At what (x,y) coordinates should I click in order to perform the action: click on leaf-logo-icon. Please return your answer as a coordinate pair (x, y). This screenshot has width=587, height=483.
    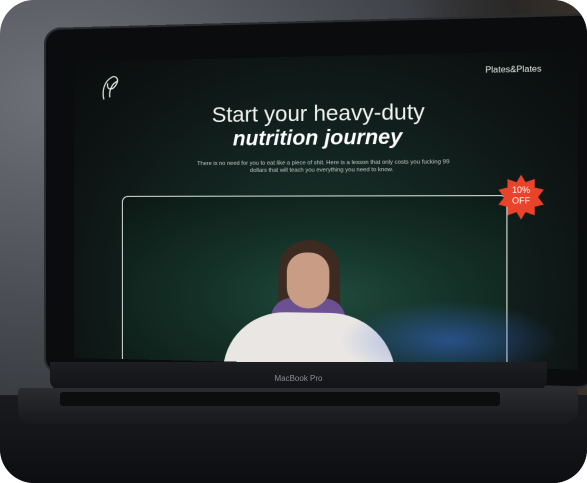
    Looking at the image, I should click on (110, 88).